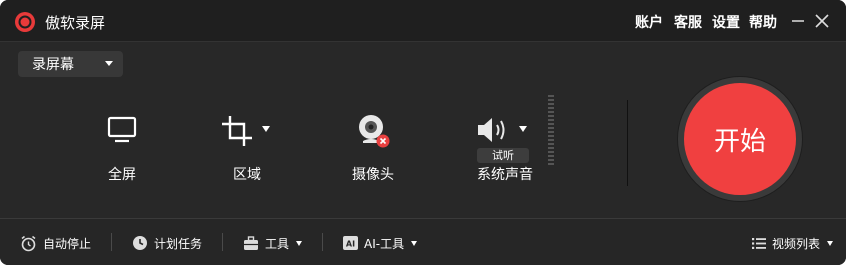 The height and width of the screenshot is (265, 846). Describe the element at coordinates (28, 243) in the screenshot. I see `alarm-clock-icon` at that location.